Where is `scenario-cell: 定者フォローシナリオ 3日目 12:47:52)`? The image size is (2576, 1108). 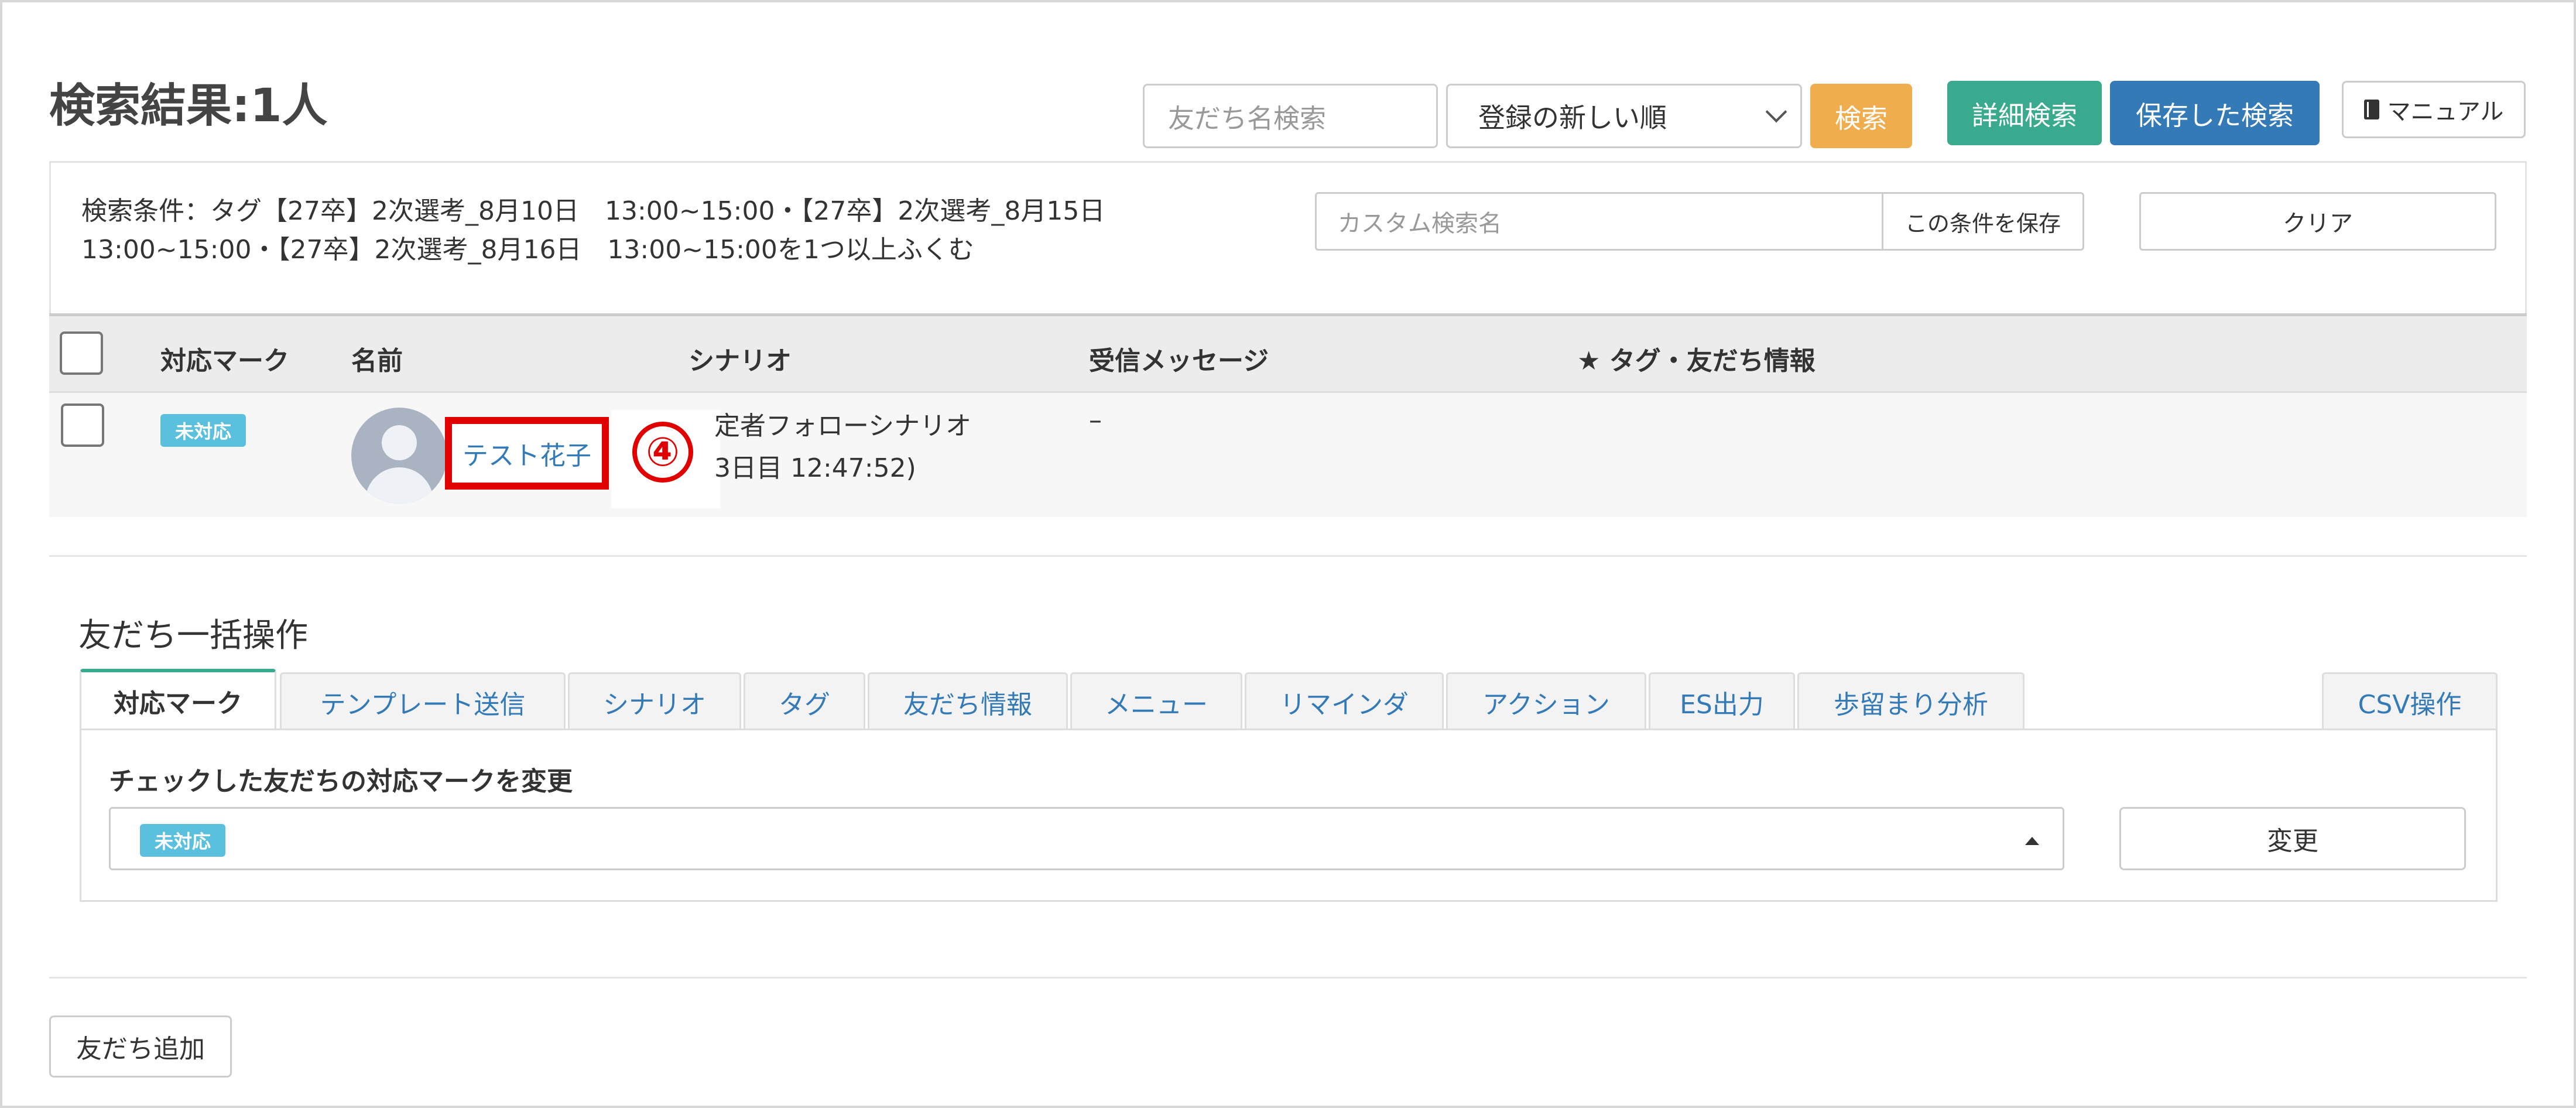 scenario-cell: 定者フォローシナリオ 3日目 12:47:52) is located at coordinates (842, 447).